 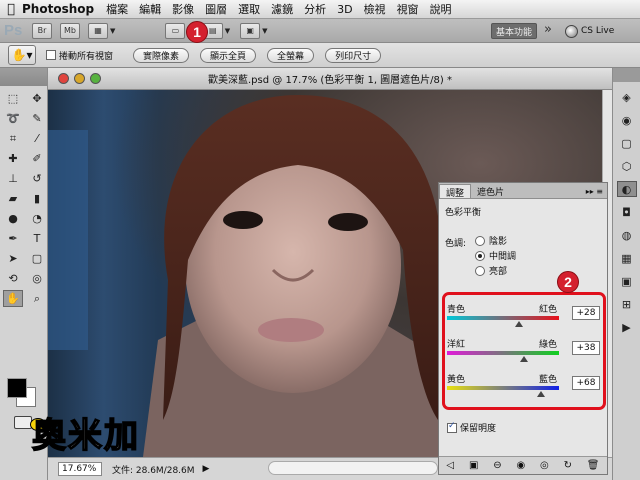 What do you see at coordinates (17, 388) in the screenshot?
I see `foreground-color-swatch` at bounding box center [17, 388].